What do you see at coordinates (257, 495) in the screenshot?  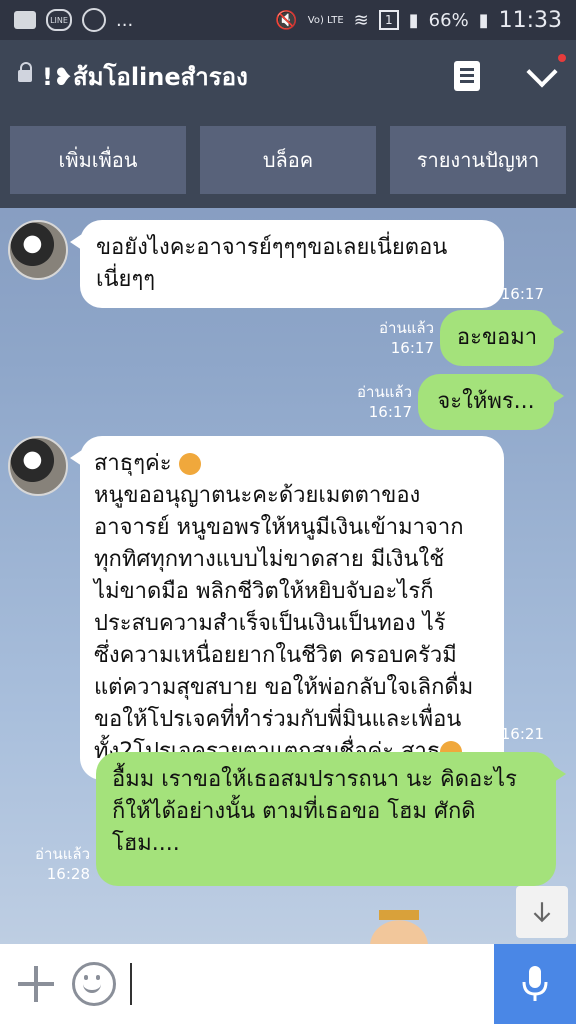 I see `message-line: หนูขออนุญาตนะคะด้วยเมตตาของ` at bounding box center [257, 495].